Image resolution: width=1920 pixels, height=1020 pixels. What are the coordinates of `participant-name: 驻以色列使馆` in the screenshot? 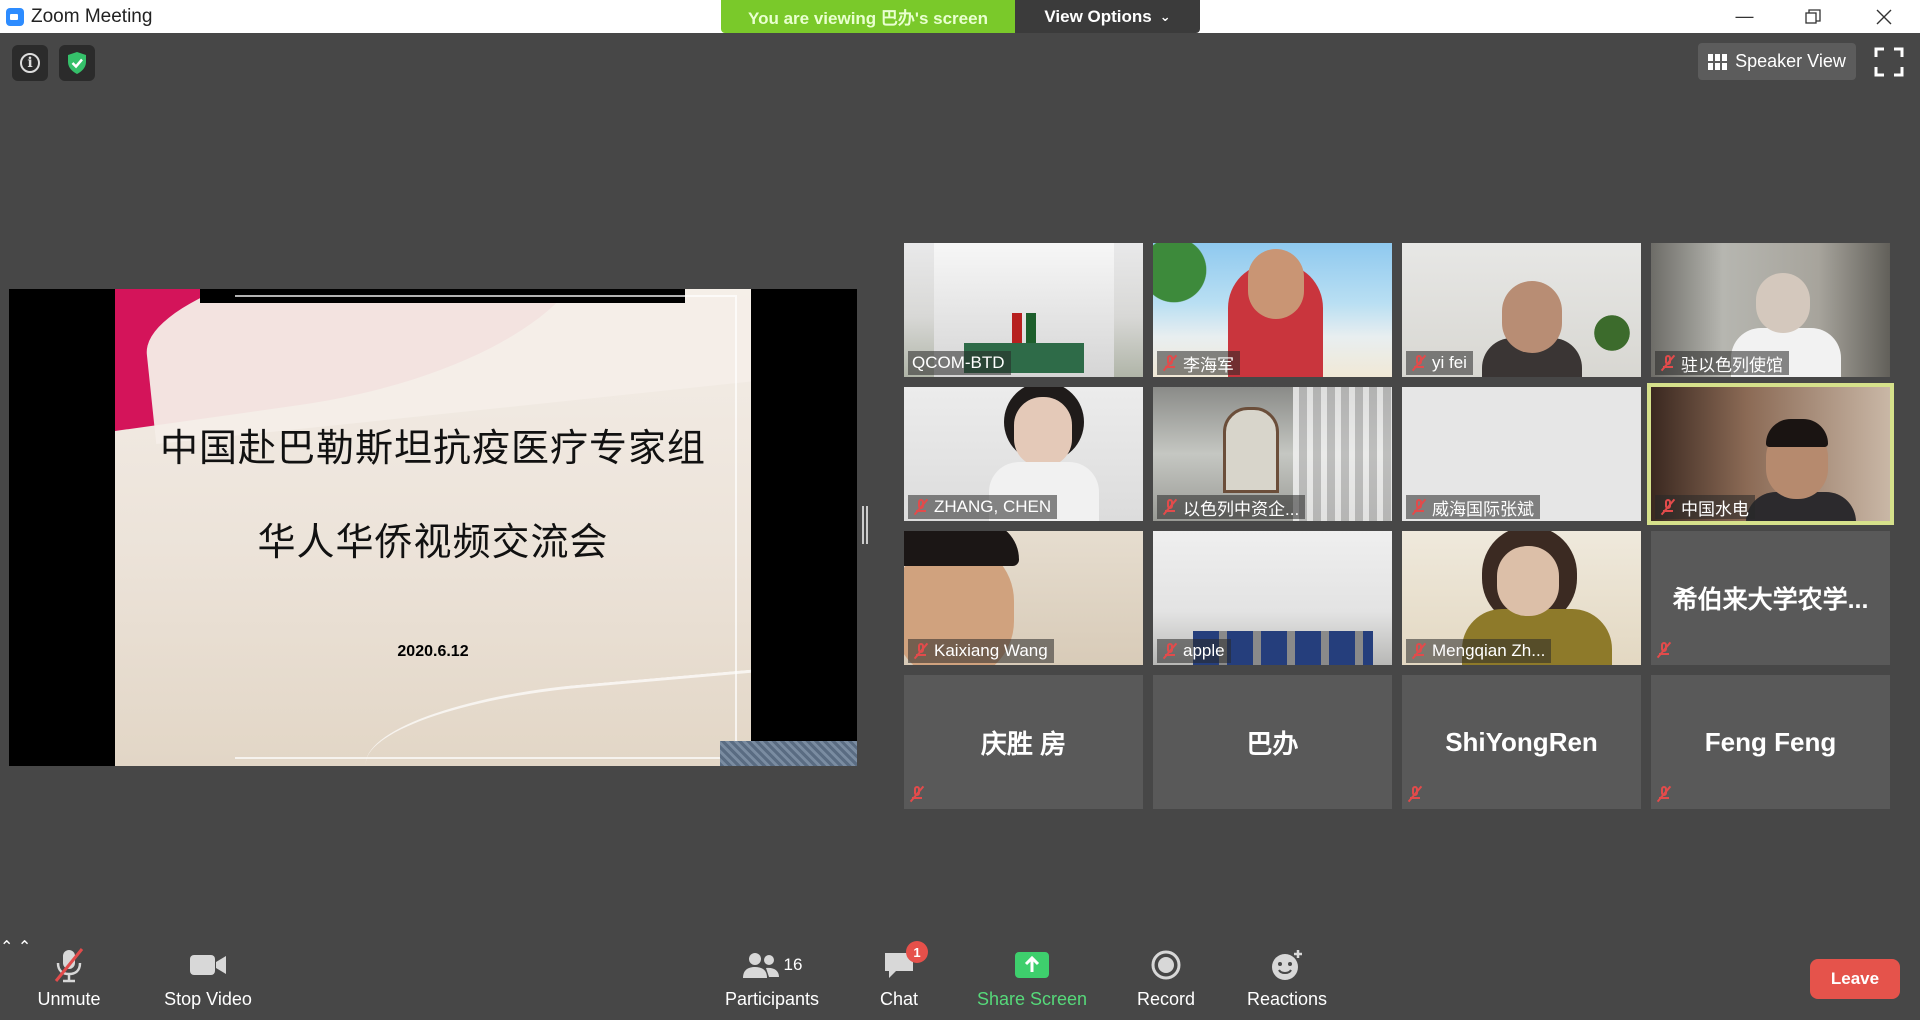 It's located at (1732, 365).